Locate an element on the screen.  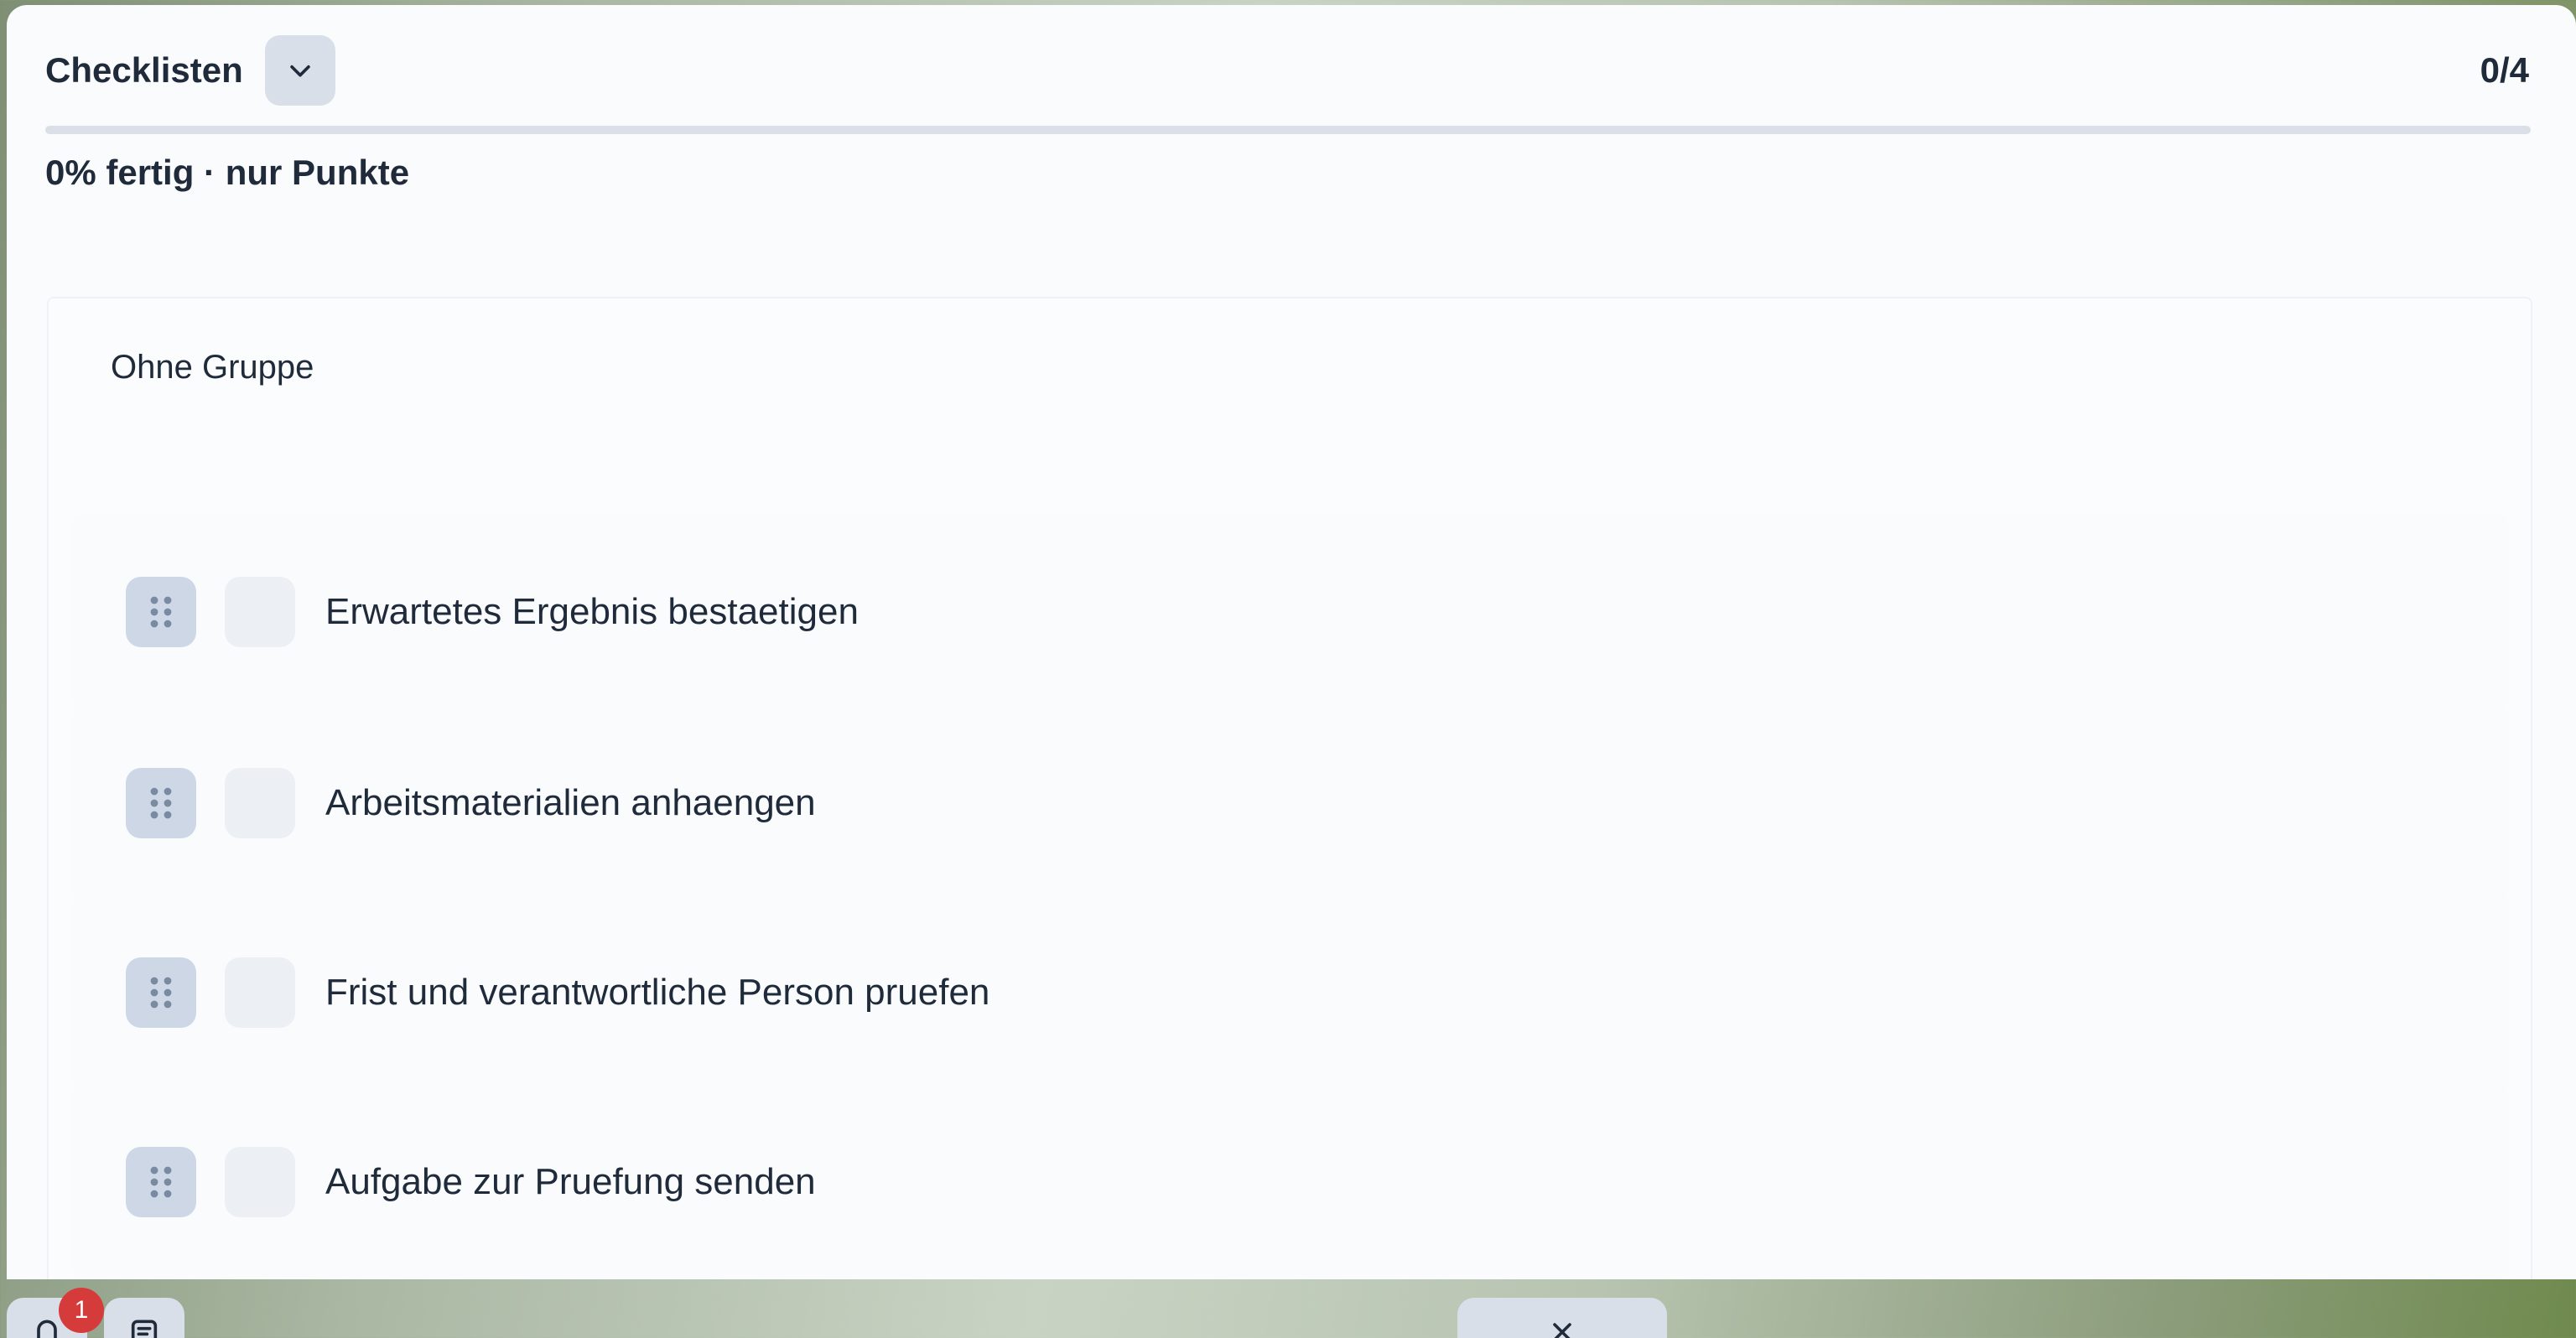
chevron-down-icon is located at coordinates (300, 71).